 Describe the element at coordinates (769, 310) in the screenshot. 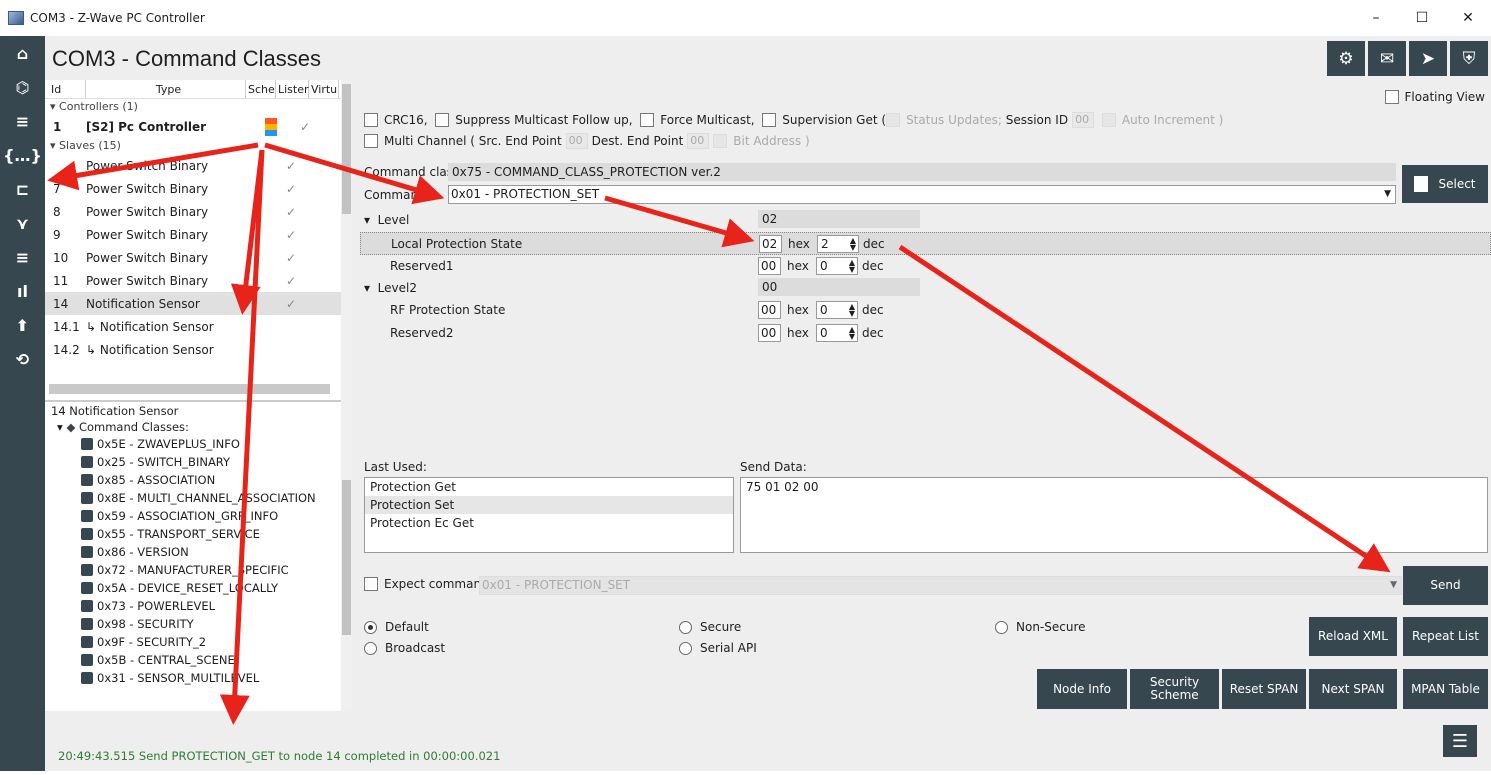

I see `rf-protection-hex: 00` at that location.